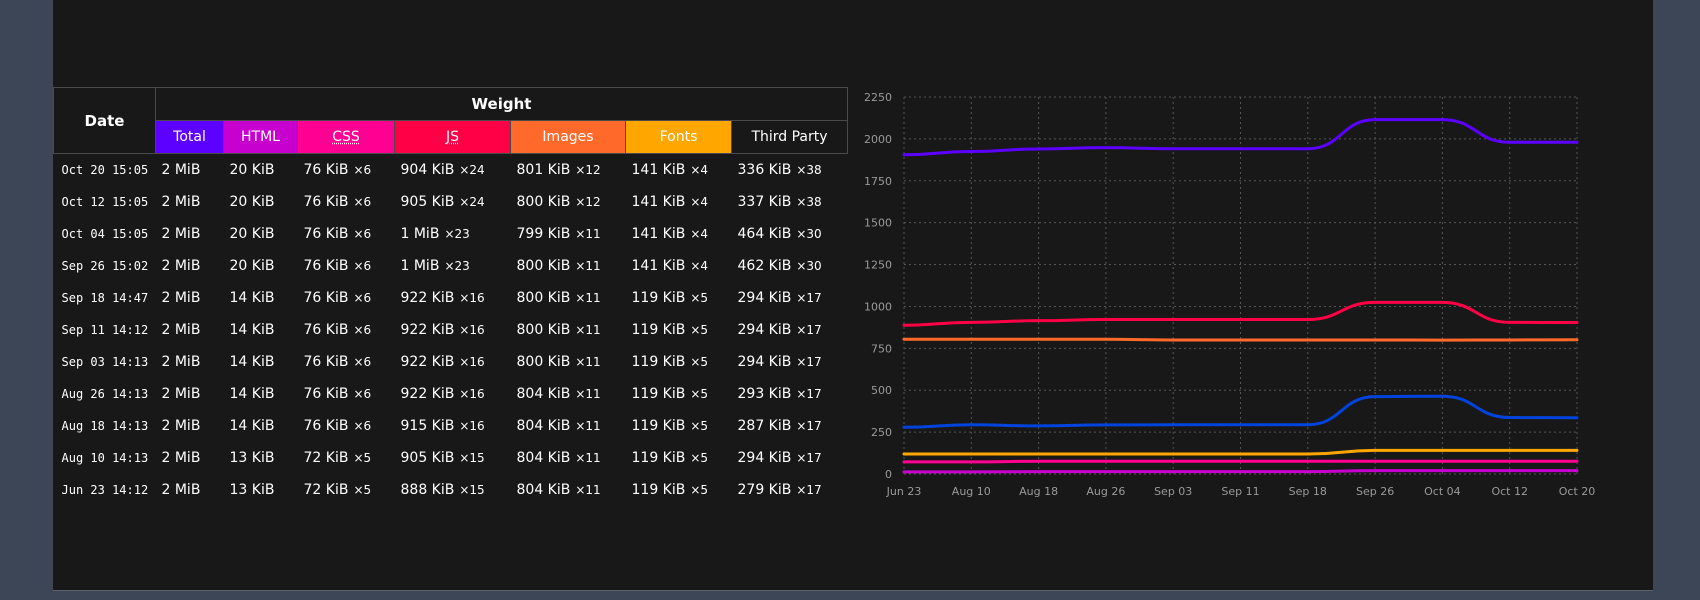 The width and height of the screenshot is (1700, 600). Describe the element at coordinates (260, 137) in the screenshot. I see `column-header-html: HTML` at that location.